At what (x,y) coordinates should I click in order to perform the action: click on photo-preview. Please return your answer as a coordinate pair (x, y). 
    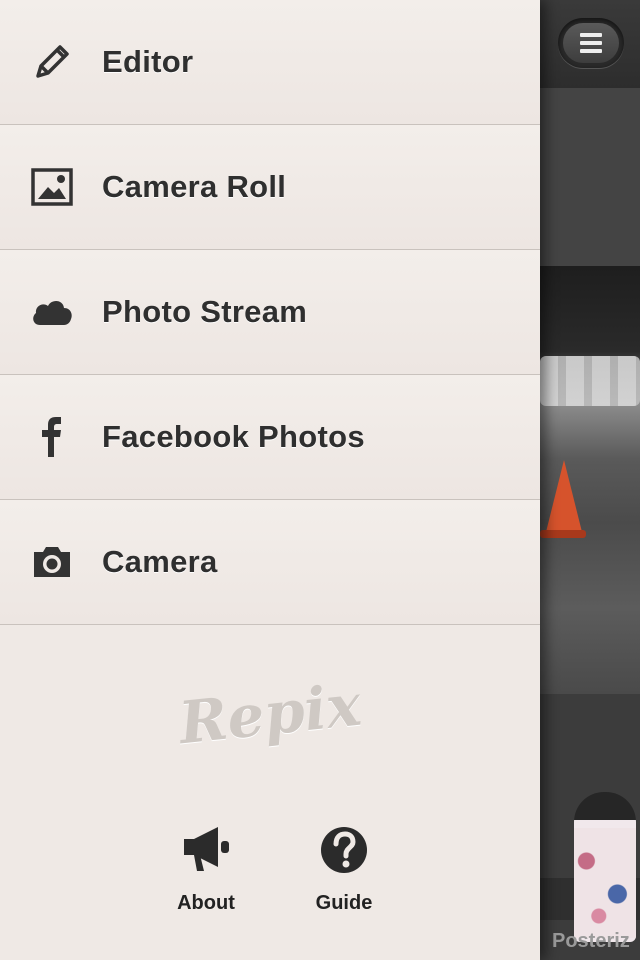
    Looking at the image, I should click on (590, 480).